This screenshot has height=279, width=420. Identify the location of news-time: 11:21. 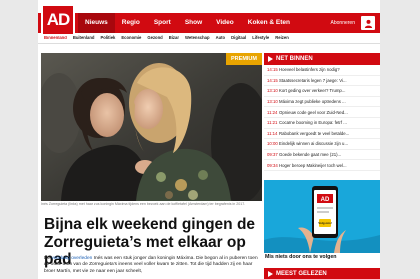
(272, 123).